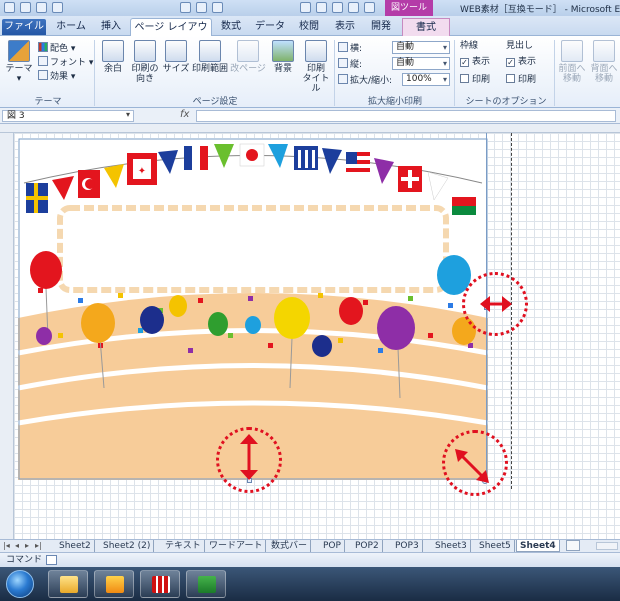 This screenshot has width=620, height=601. What do you see at coordinates (406, 116) in the screenshot?
I see `formula-input` at bounding box center [406, 116].